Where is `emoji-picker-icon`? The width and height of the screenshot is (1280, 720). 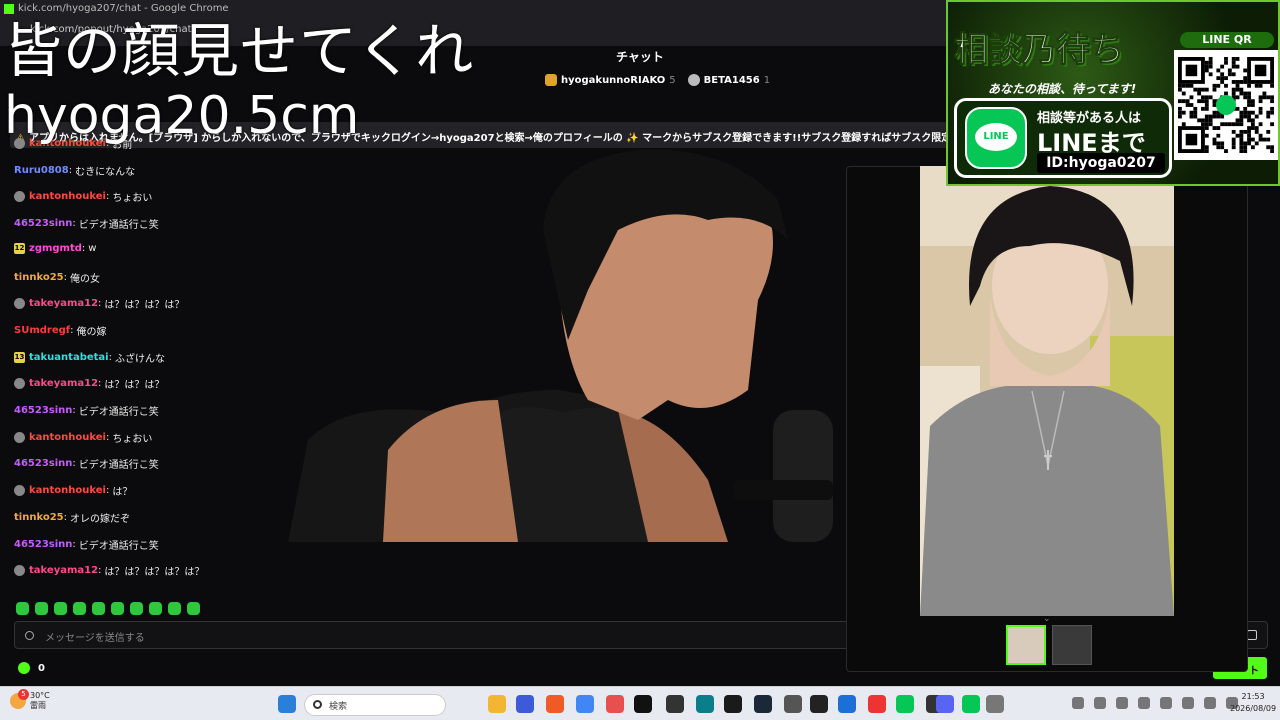
emoji-picker-icon is located at coordinates (1252, 635).